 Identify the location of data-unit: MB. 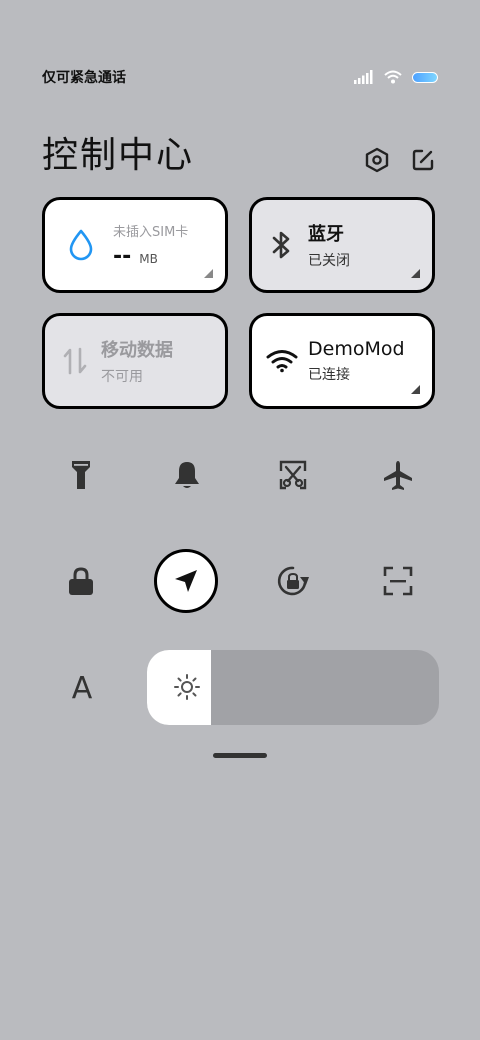
(148, 259).